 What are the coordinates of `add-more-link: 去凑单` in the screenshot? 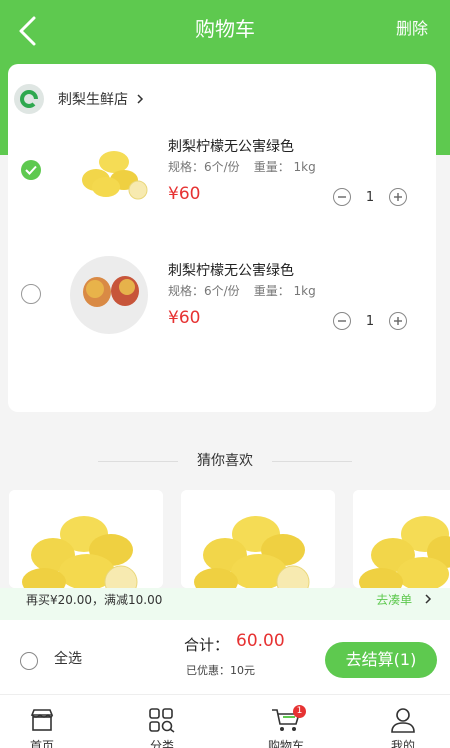 It's located at (404, 600).